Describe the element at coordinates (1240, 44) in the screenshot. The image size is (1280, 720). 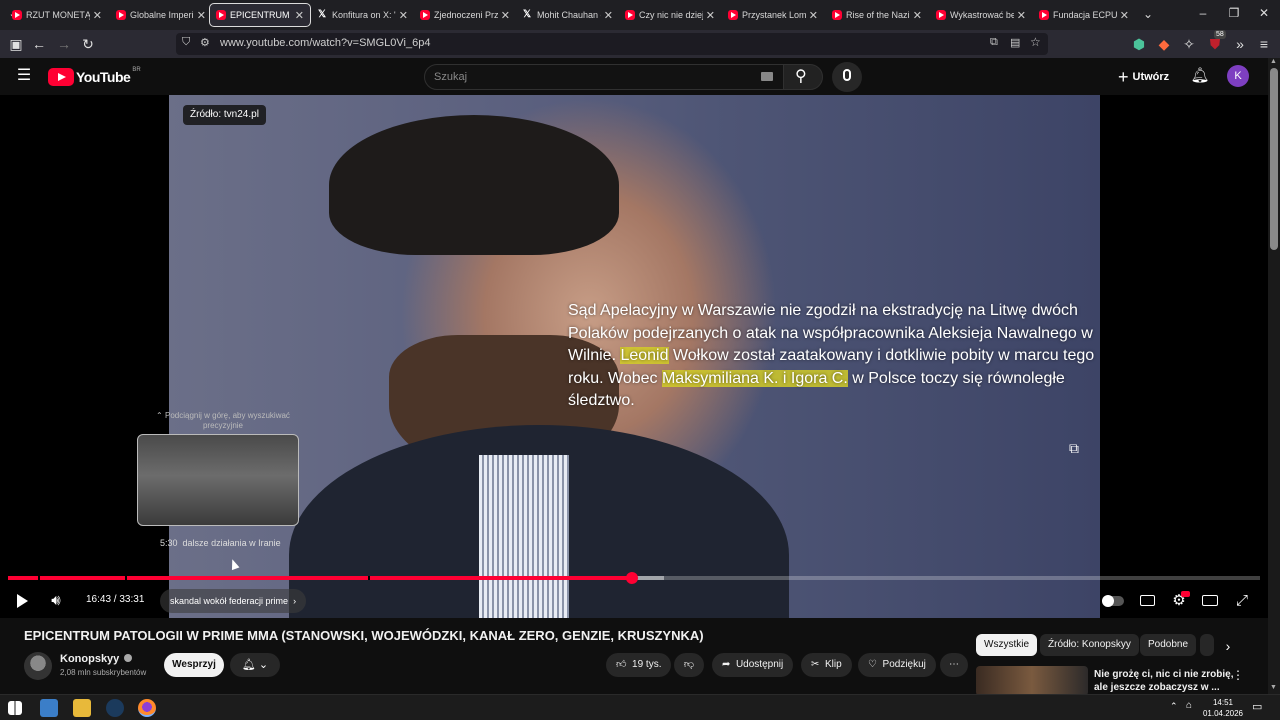
I see `overflow-chevrons-icon: »` at that location.